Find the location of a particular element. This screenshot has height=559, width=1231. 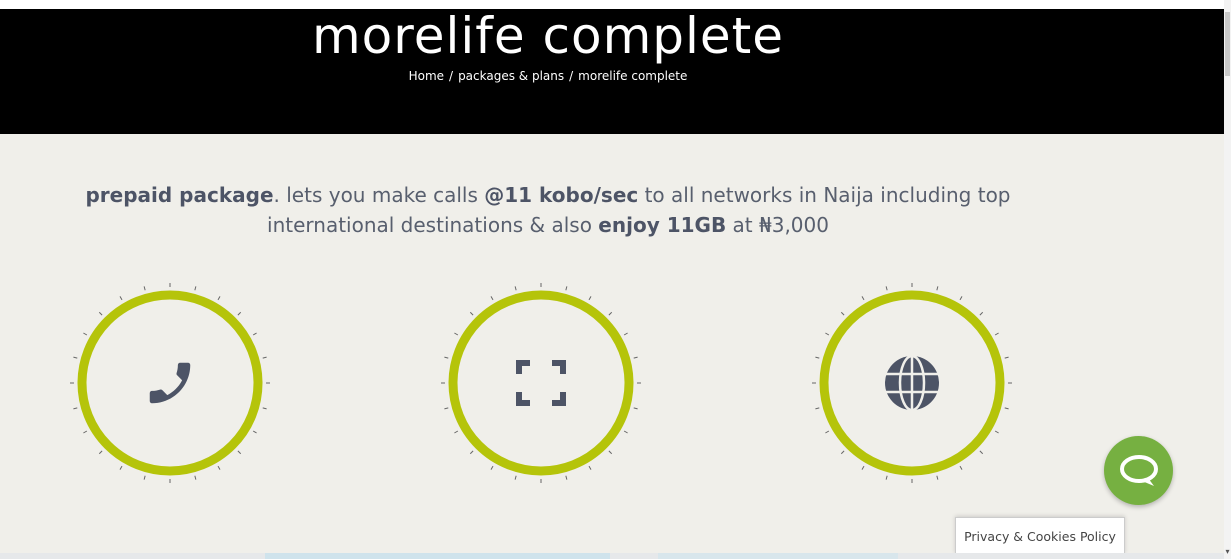

scrollbar-thumb is located at coordinates (1227, 44).